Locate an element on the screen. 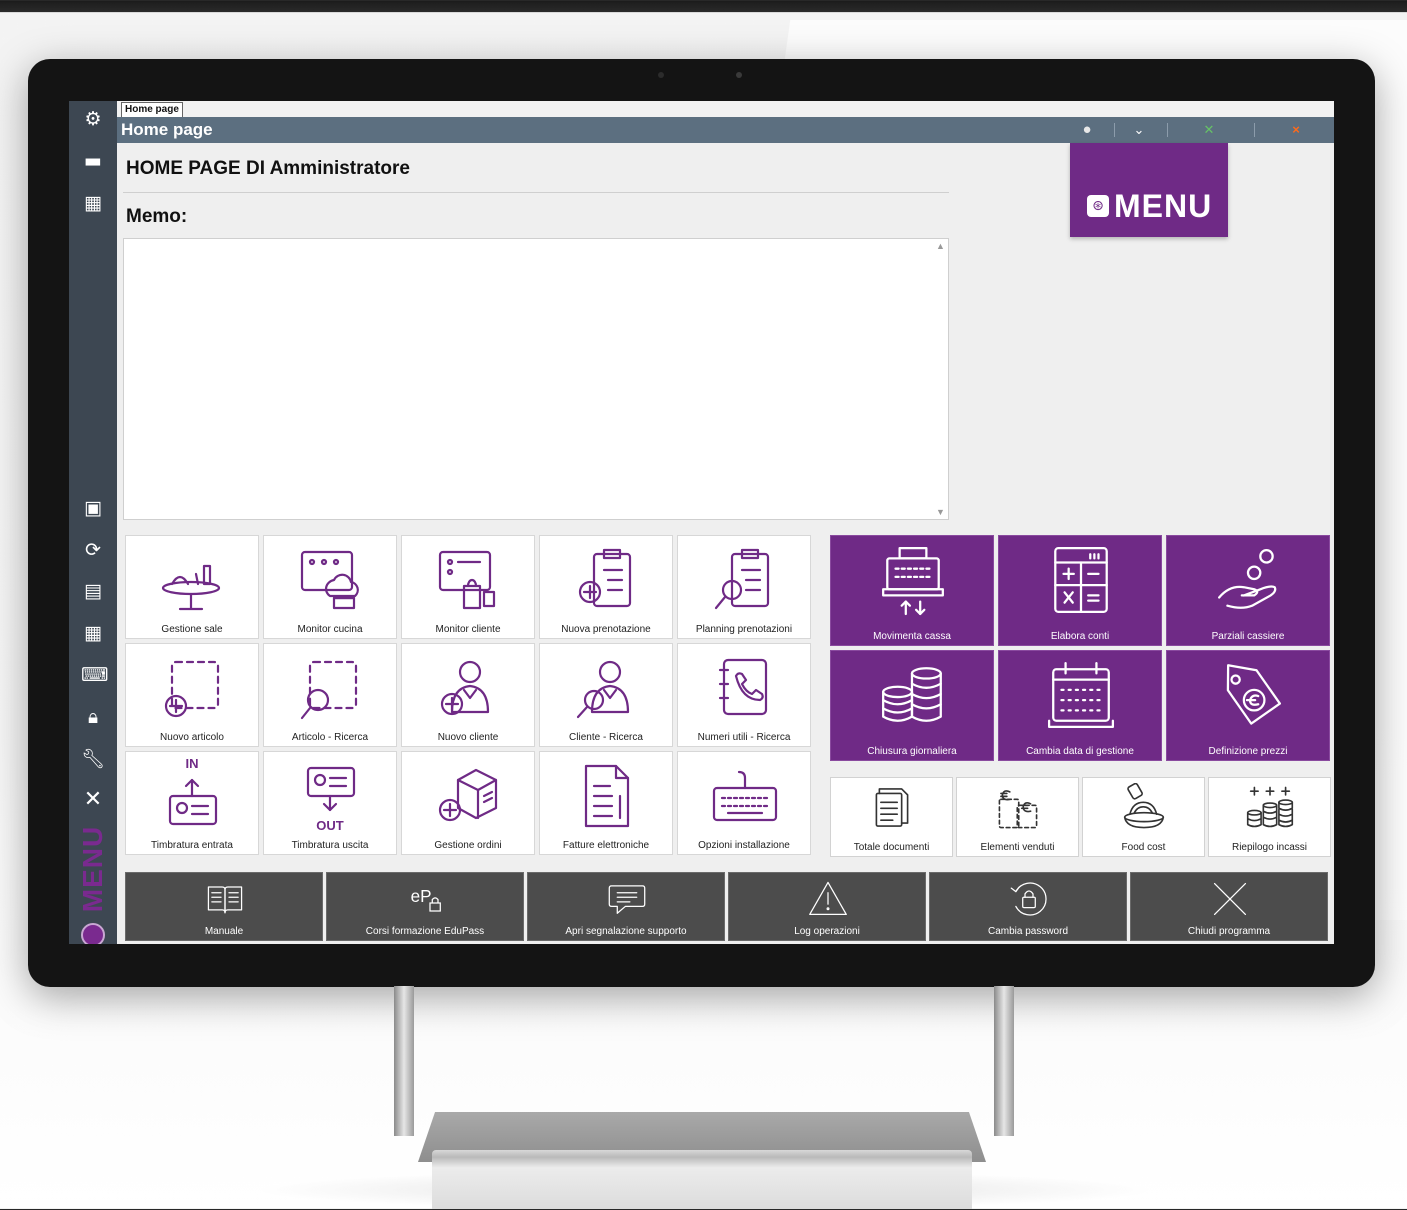  keyboard-icon is located at coordinates (745, 796).